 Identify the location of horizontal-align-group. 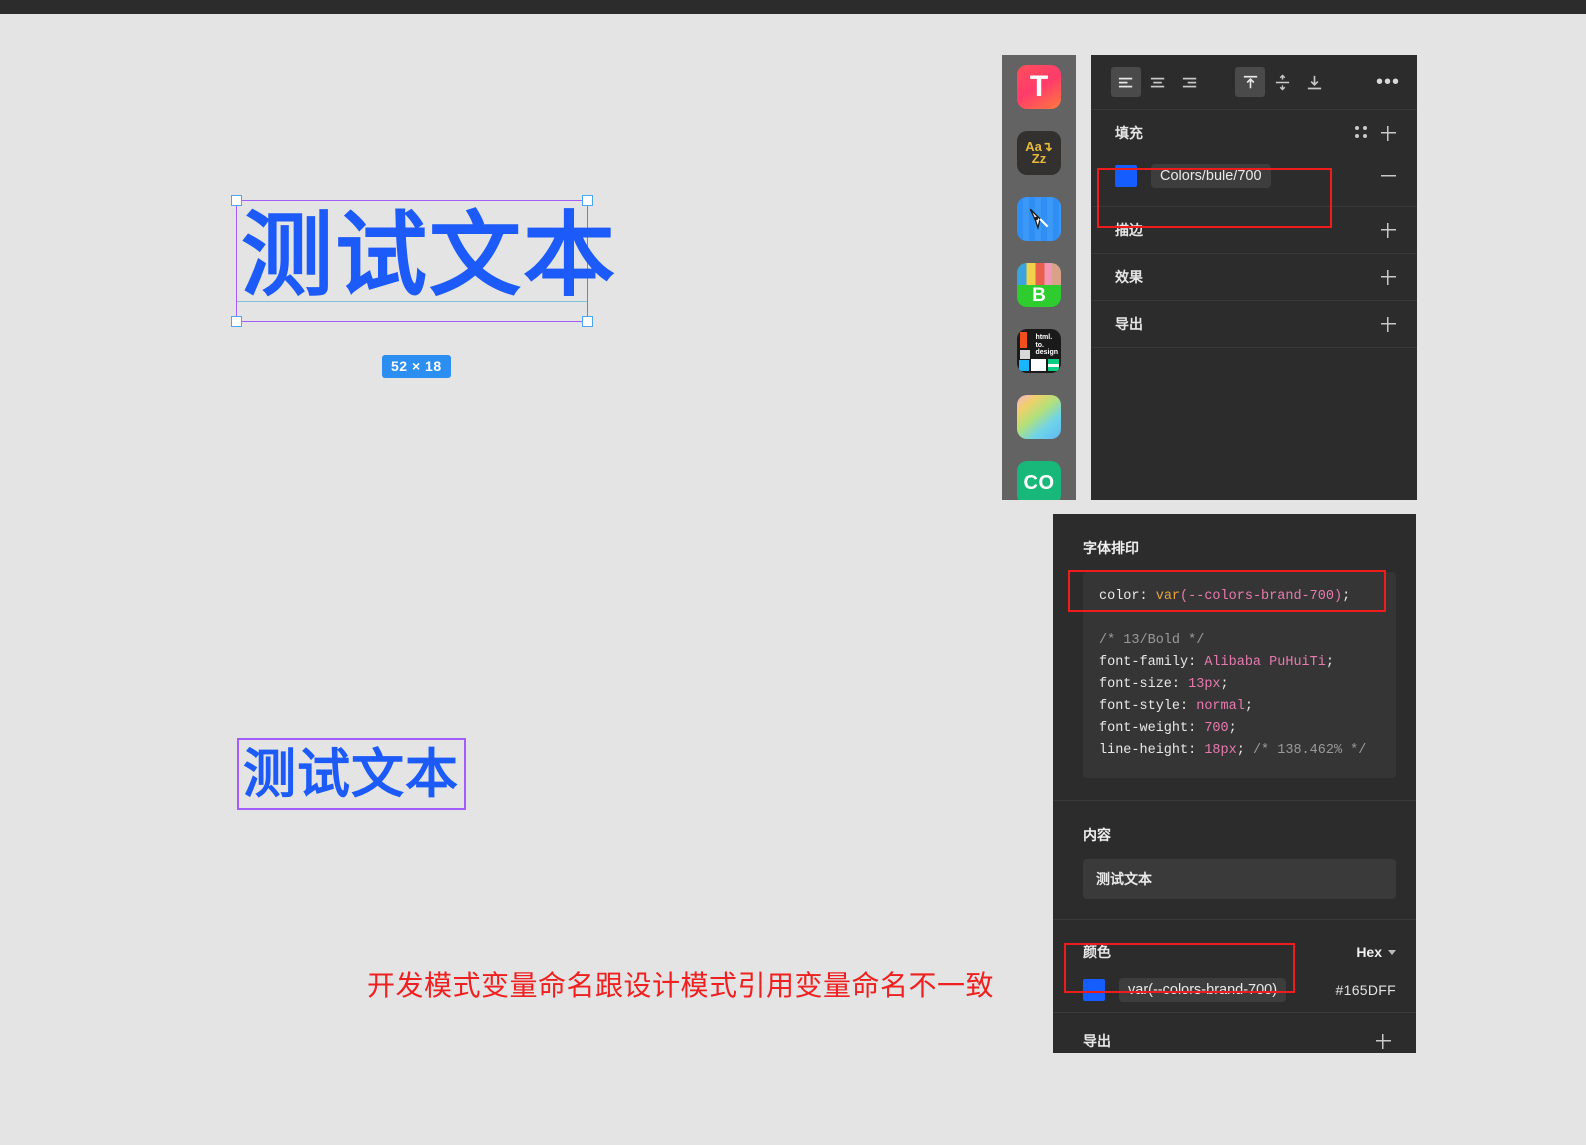
(1158, 82).